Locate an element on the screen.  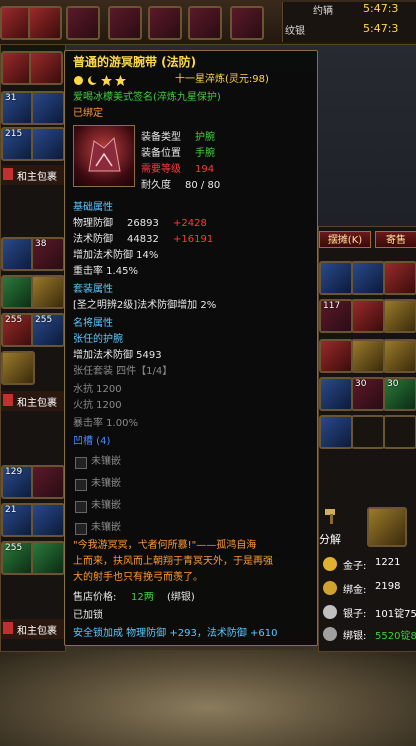
phys-def-value: 26893 is located at coordinates (143, 223).